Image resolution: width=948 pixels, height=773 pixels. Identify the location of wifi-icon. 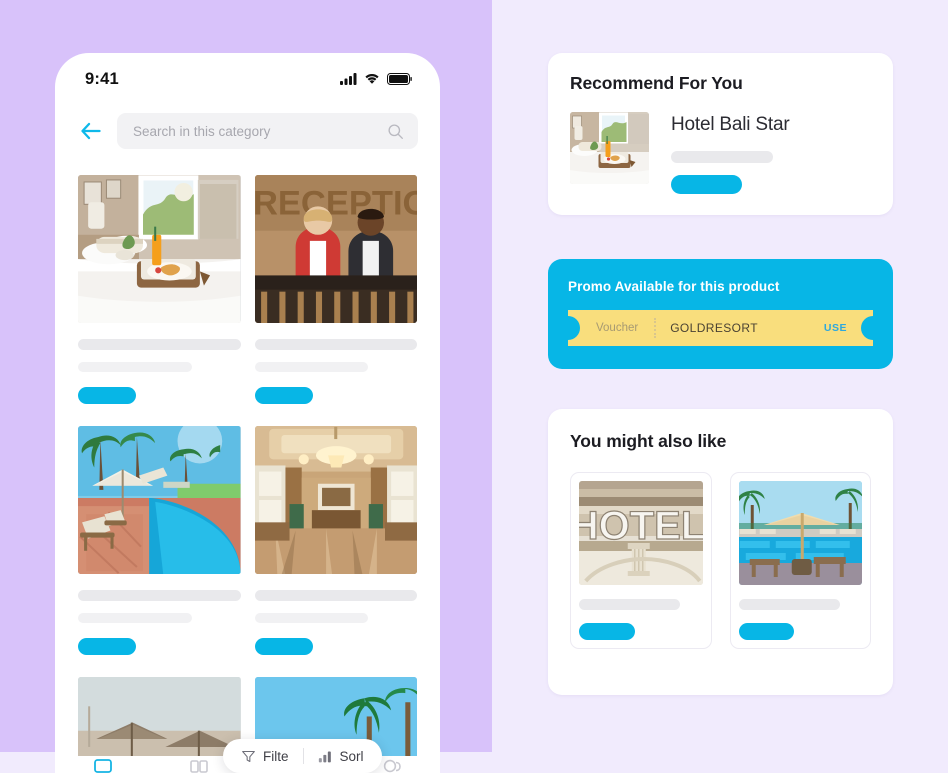
(372, 78).